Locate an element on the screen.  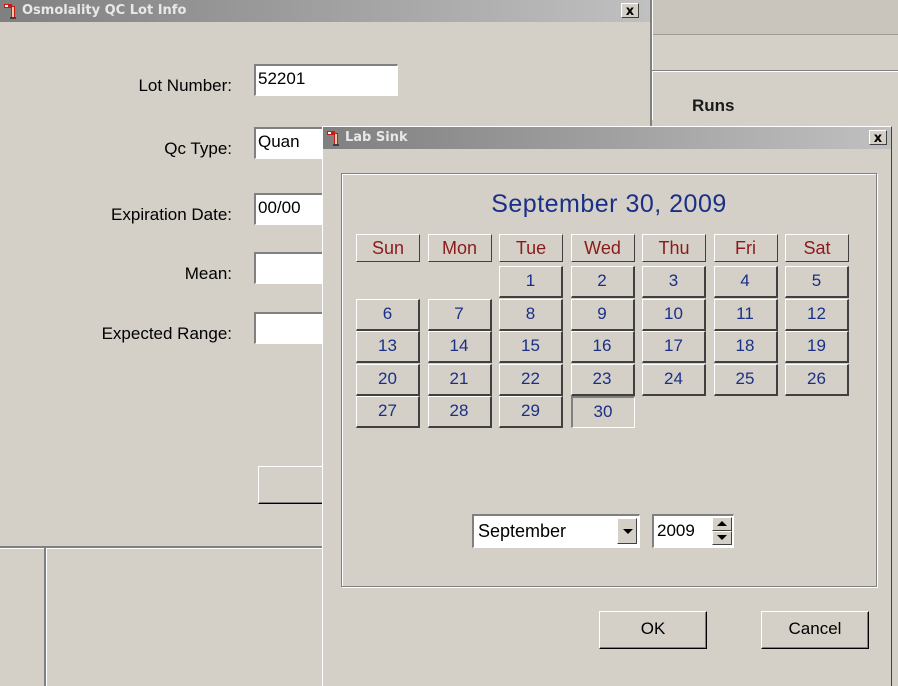
mean-label: Mean: is located at coordinates (208, 273).